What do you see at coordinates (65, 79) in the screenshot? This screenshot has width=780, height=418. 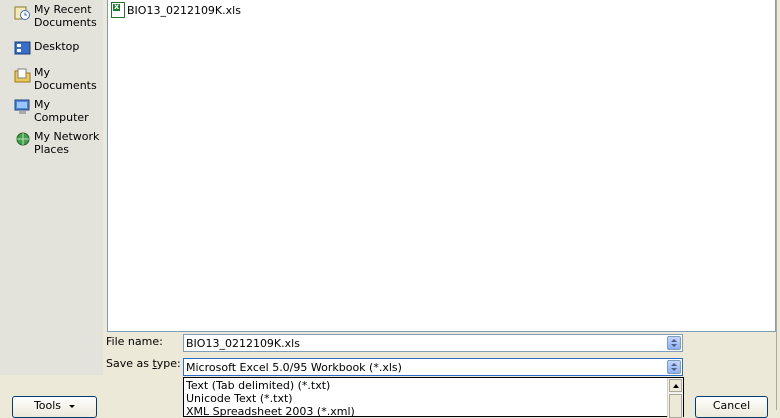 I see `place-label: My Documents` at bounding box center [65, 79].